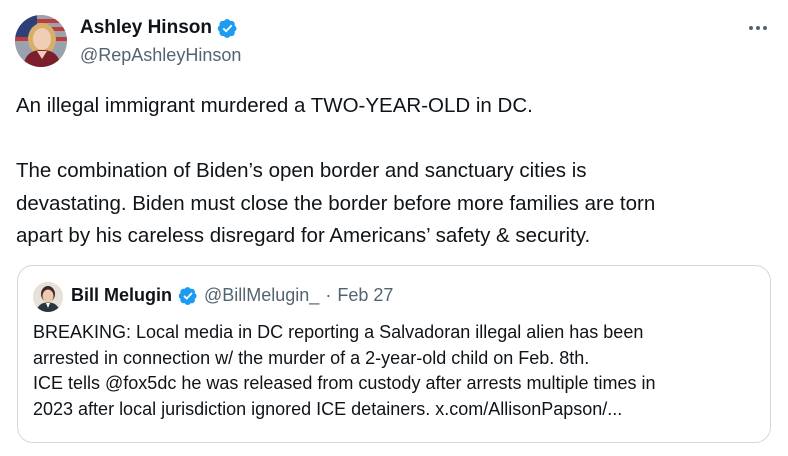 This screenshot has height=456, width=788. I want to click on quoted-author-avatar-image, so click(48, 297).